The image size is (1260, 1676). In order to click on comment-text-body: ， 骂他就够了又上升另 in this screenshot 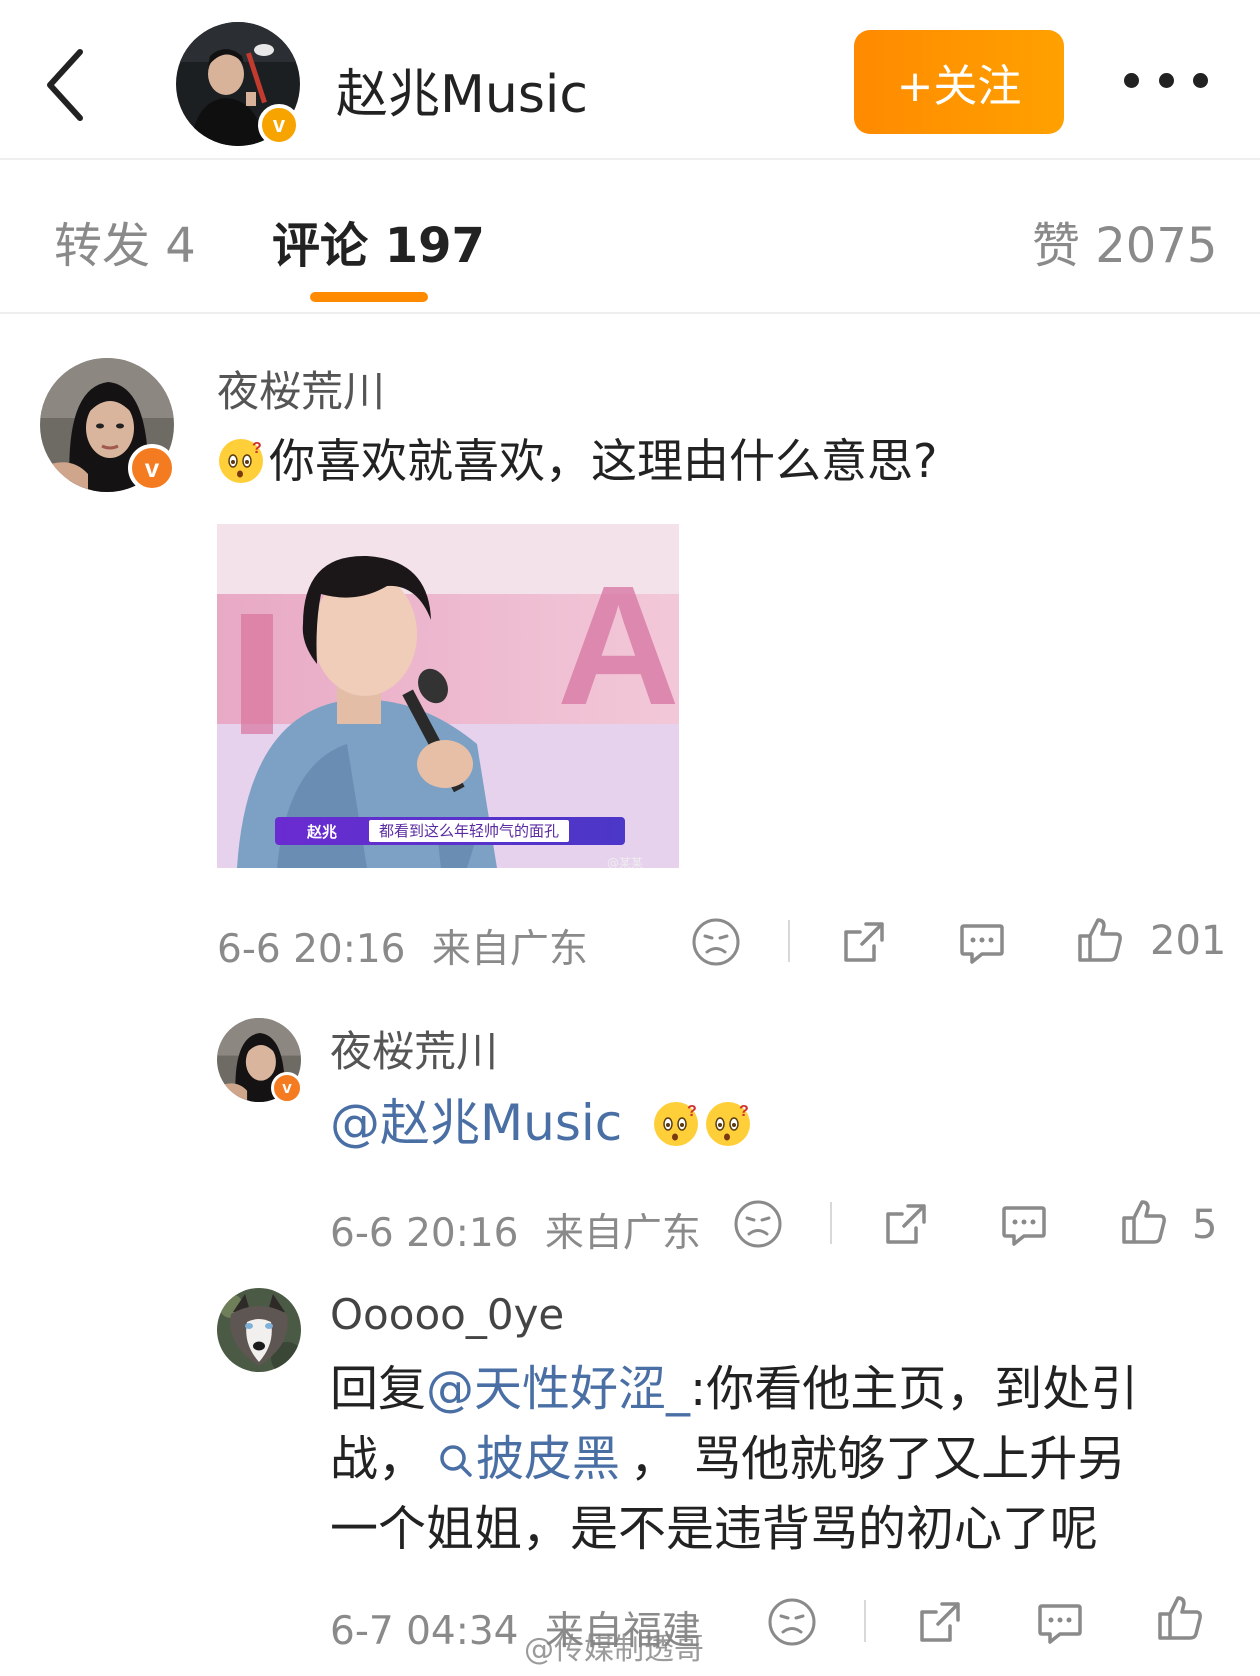, I will do `click(878, 1459)`.